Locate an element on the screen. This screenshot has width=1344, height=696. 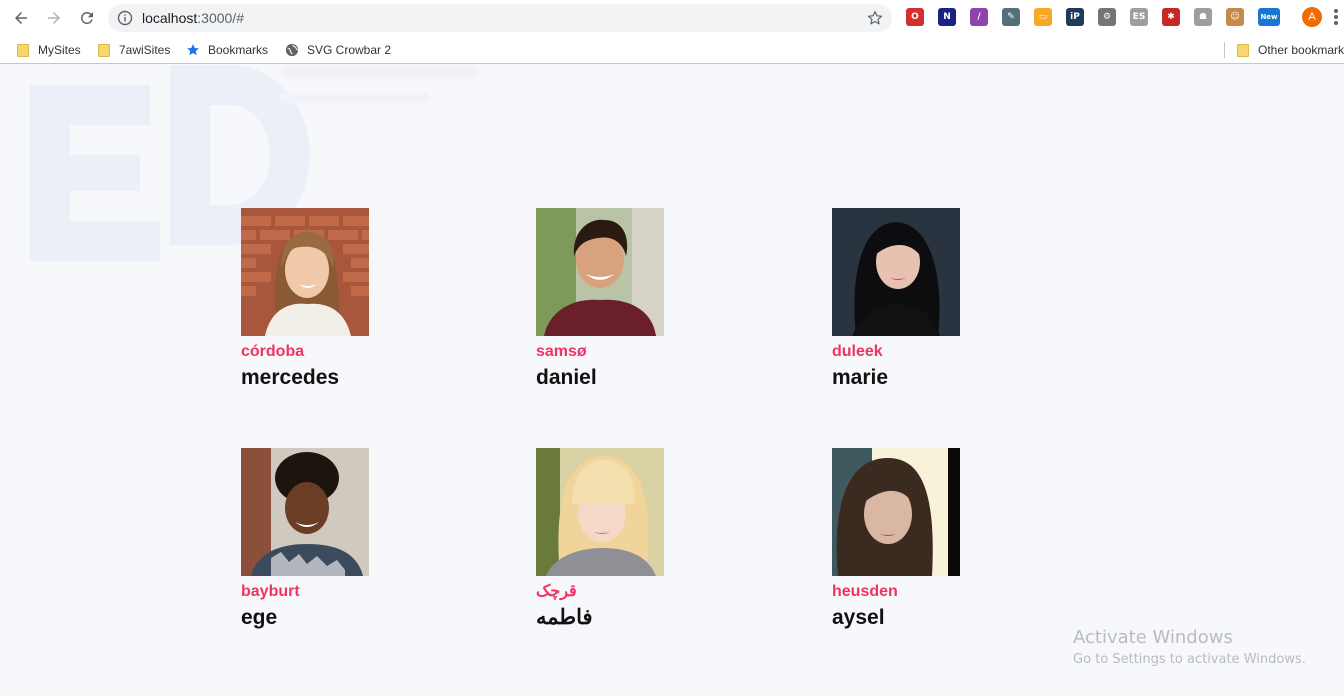
bookmark-7awisites: 7awiSites is located at coordinates (133, 50).